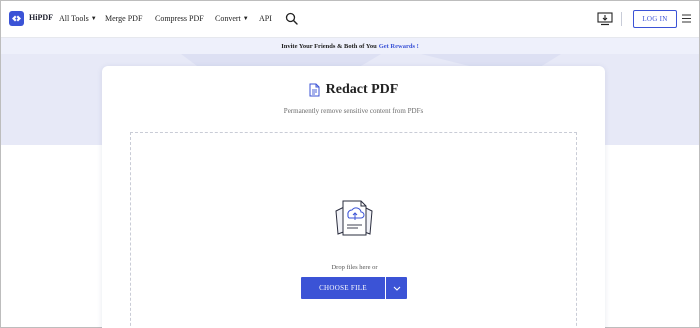 This screenshot has width=700, height=328. What do you see at coordinates (16, 18) in the screenshot?
I see `hipdf-logo-icon` at bounding box center [16, 18].